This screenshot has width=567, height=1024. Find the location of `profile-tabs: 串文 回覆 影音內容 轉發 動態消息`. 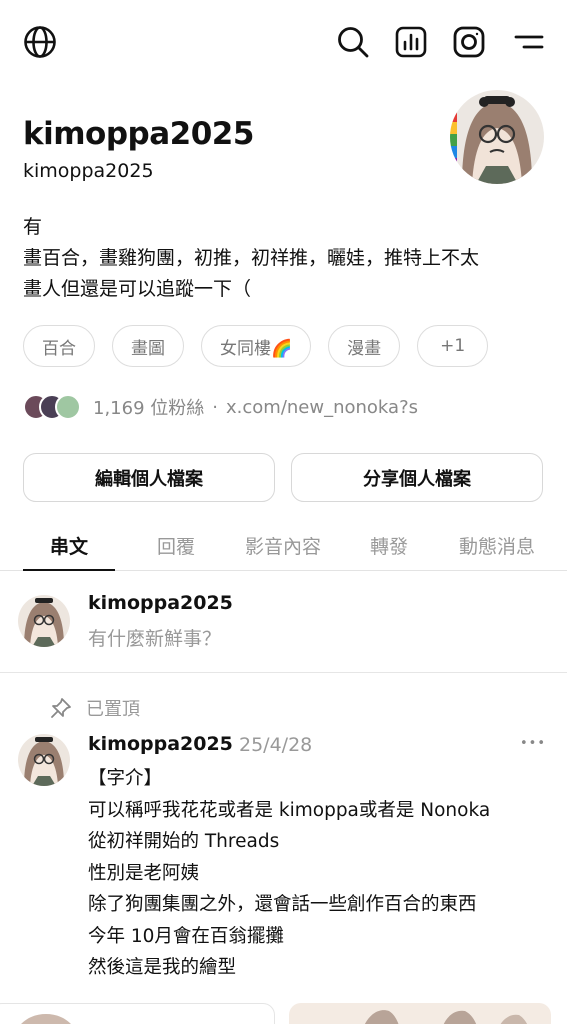

profile-tabs: 串文 回覆 影音內容 轉發 動態消息 is located at coordinates (283, 549).